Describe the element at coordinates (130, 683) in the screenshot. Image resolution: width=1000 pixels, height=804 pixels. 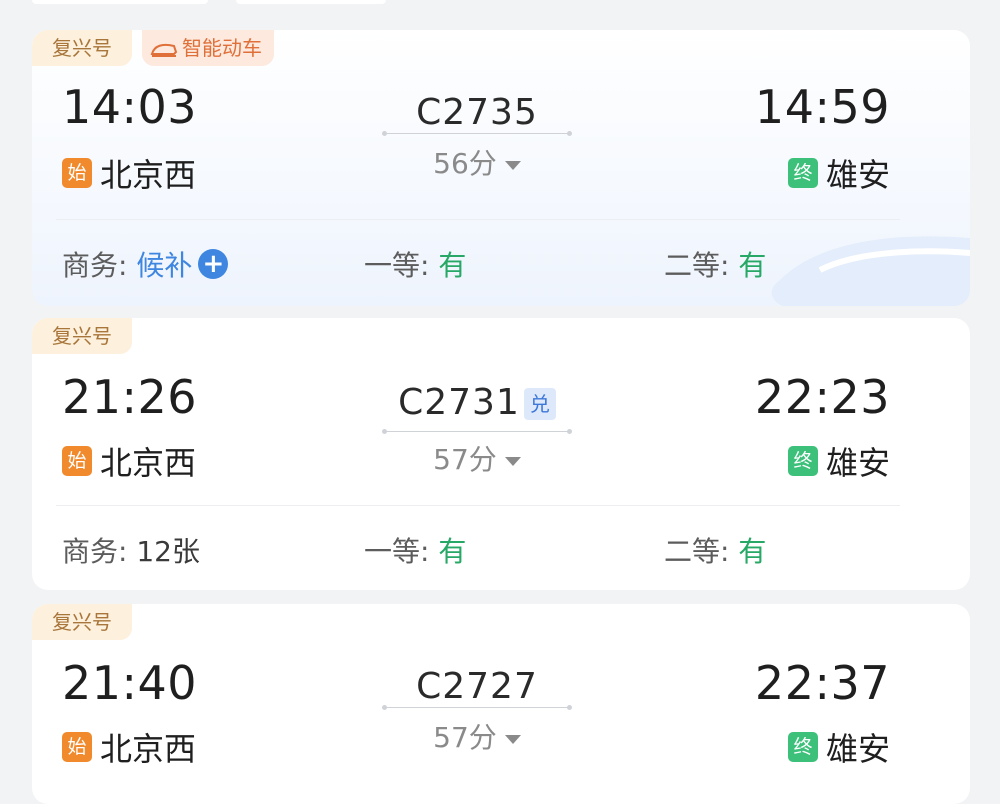
I see `departure-time: 21:40` at that location.